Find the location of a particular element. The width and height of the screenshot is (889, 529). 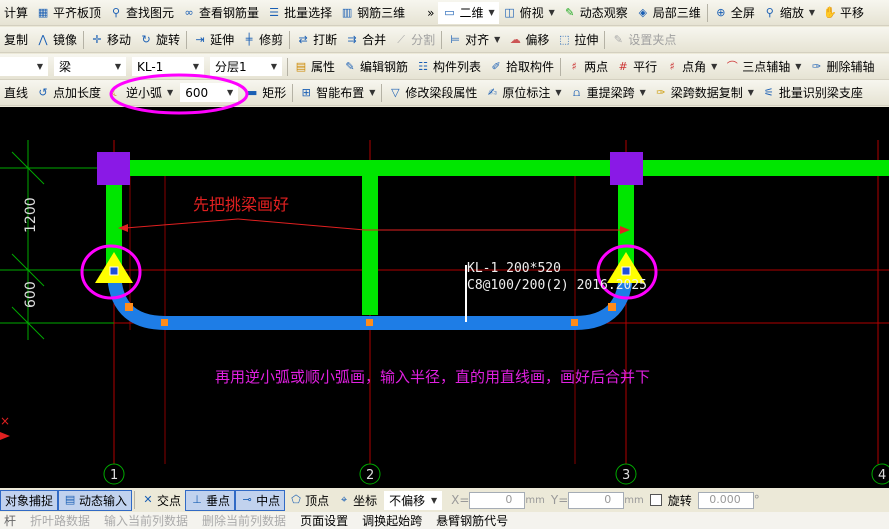

bottom-item: 调换起始跨 is located at coordinates (392, 520).